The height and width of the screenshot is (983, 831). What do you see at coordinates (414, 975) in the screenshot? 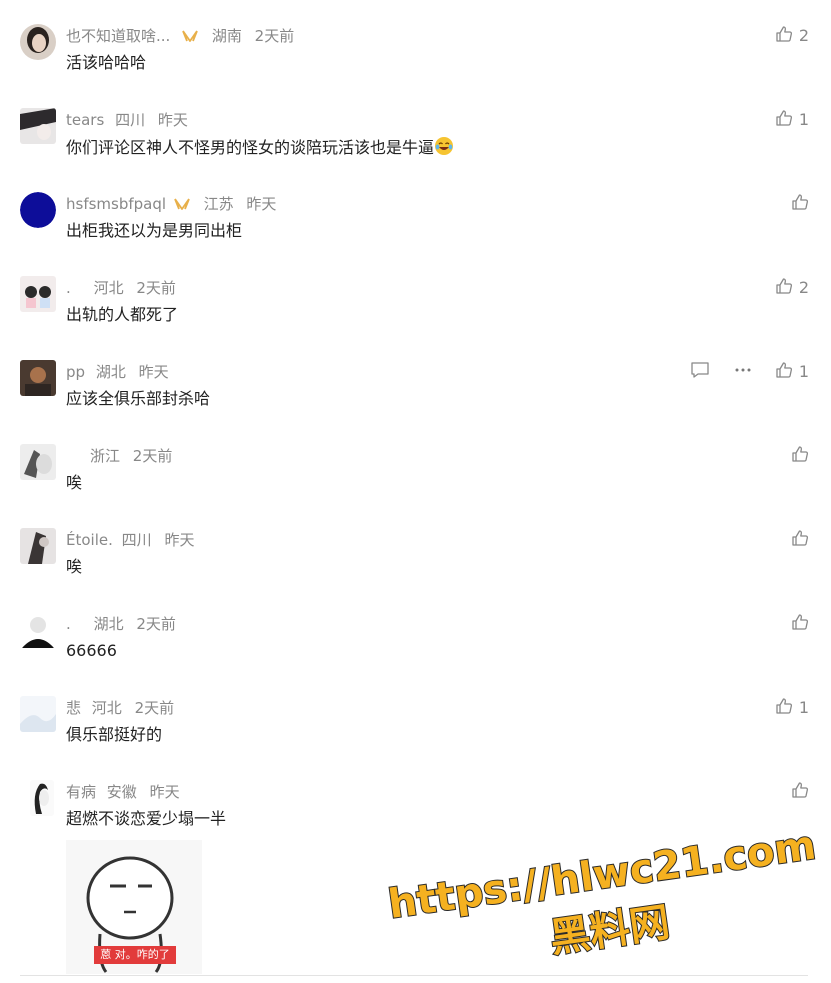
I see `divider` at bounding box center [414, 975].